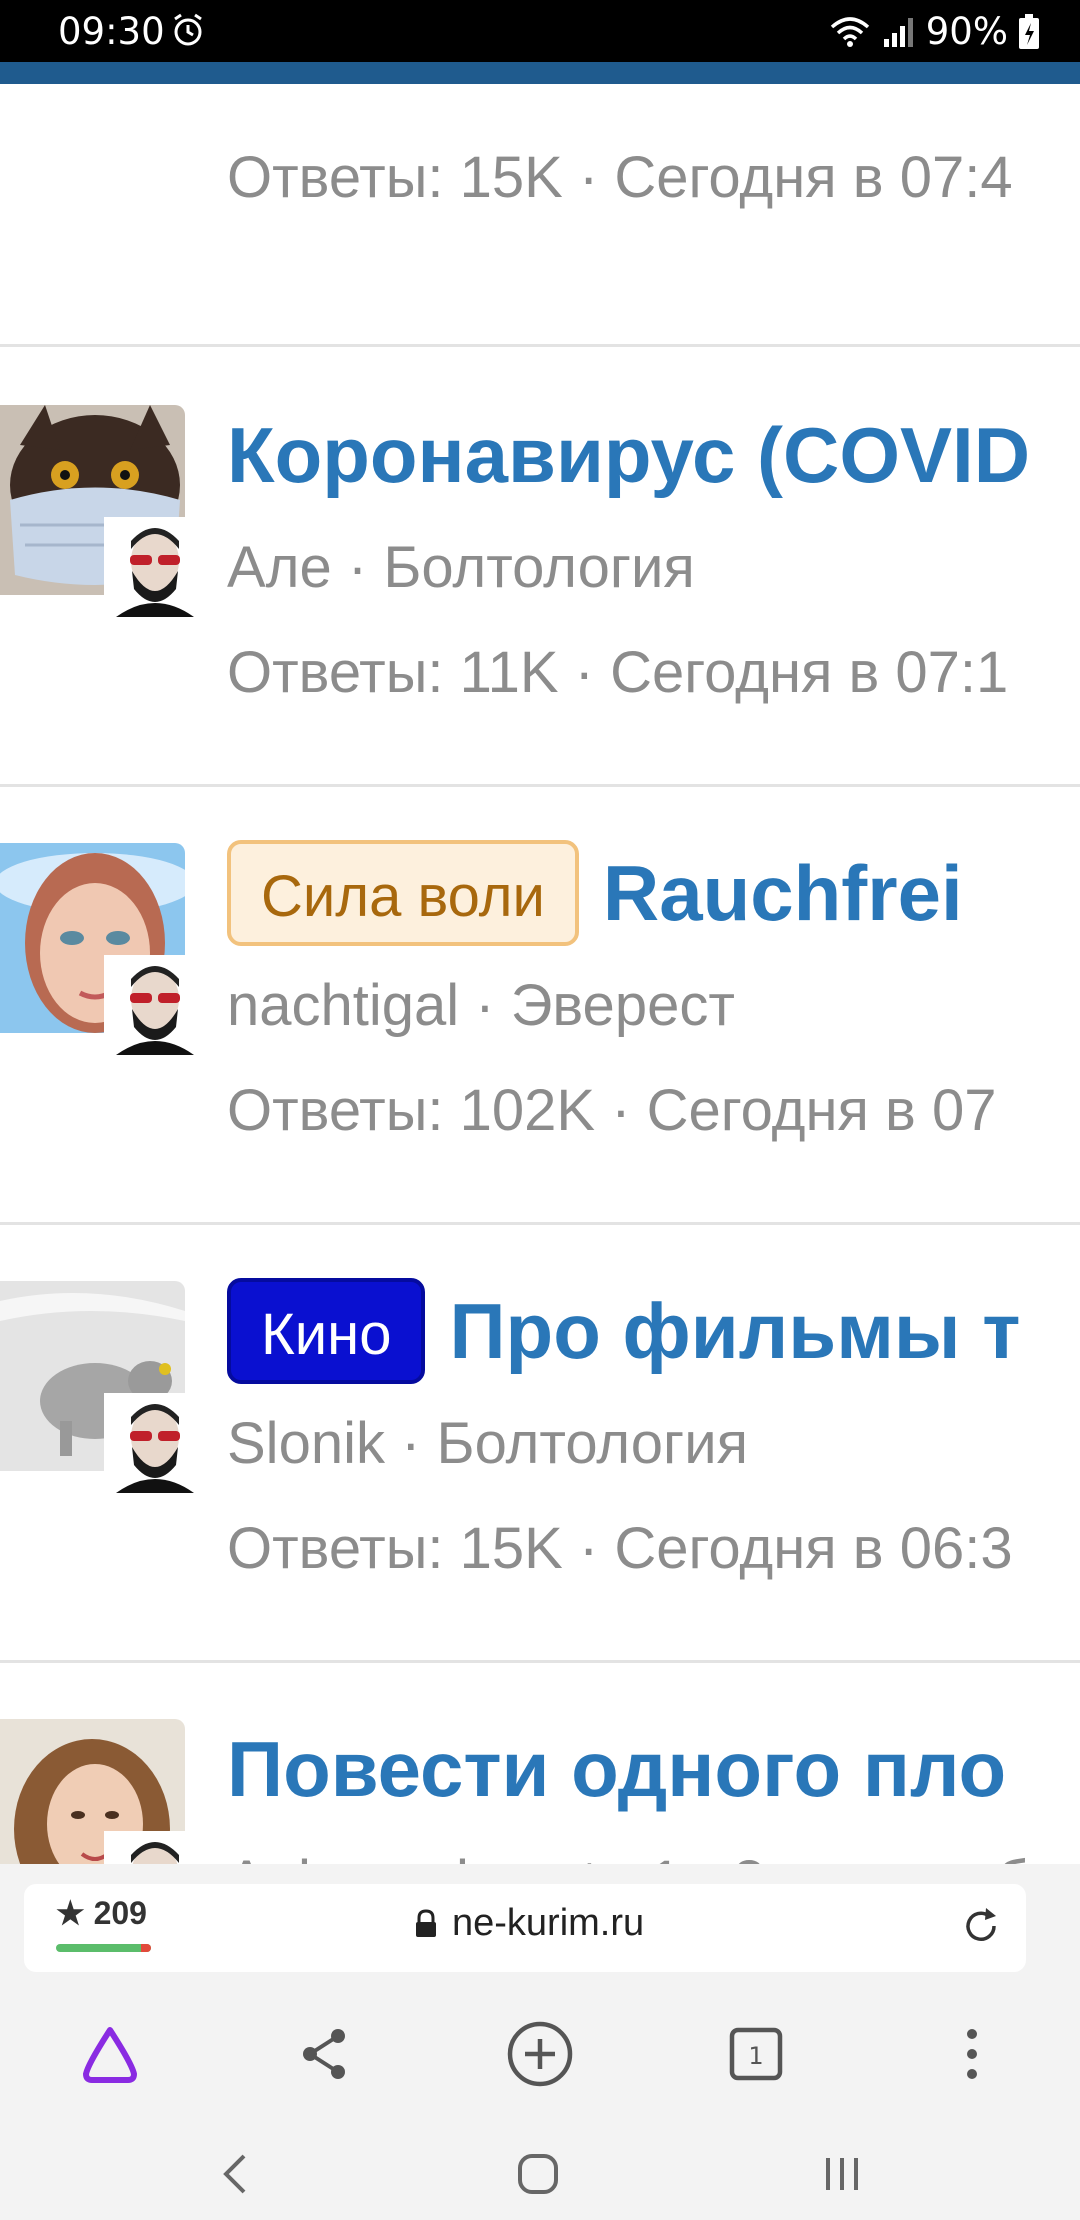 The image size is (1080, 2220). What do you see at coordinates (188, 29) in the screenshot?
I see `alarm-icon` at bounding box center [188, 29].